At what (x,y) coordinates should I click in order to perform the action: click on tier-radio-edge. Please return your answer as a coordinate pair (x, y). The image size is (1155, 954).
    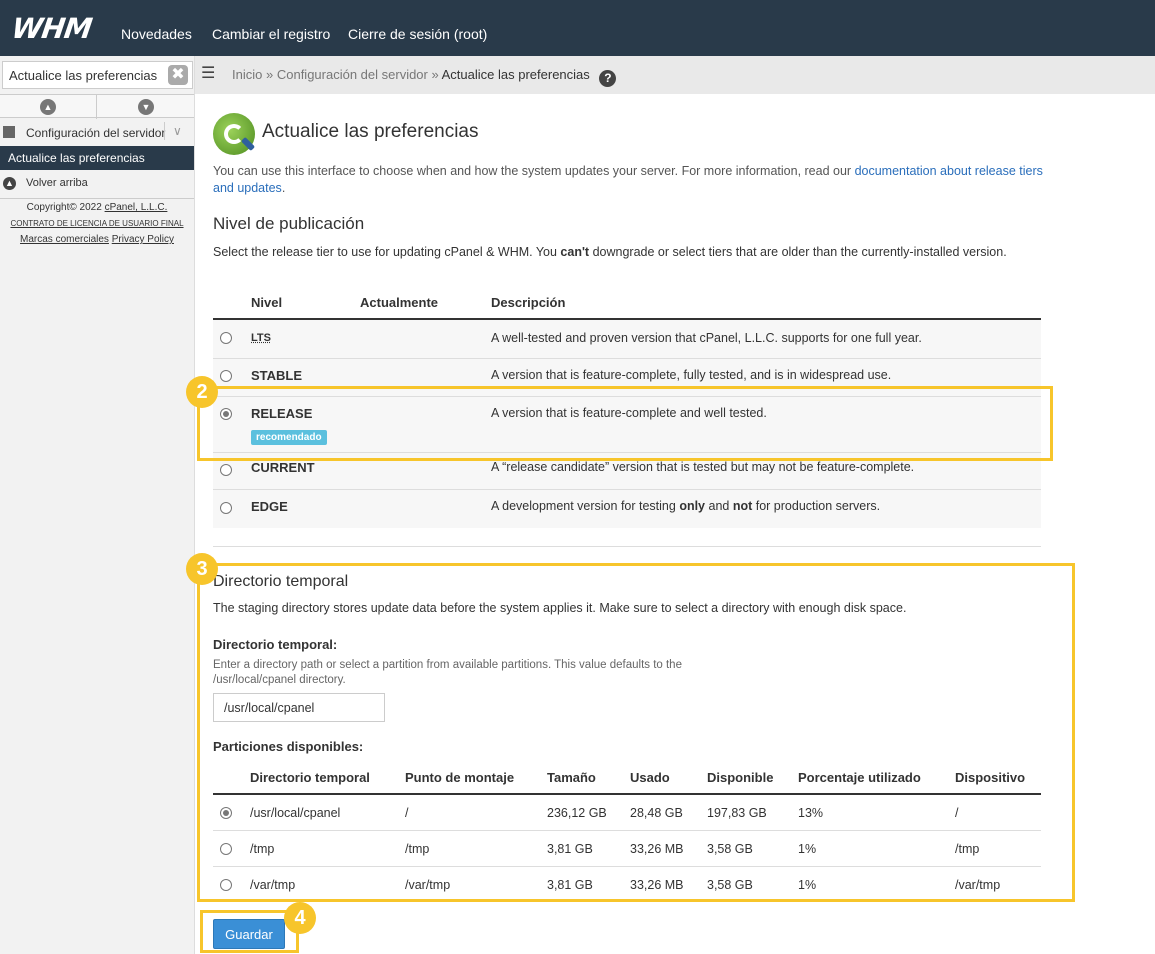
    Looking at the image, I should click on (226, 508).